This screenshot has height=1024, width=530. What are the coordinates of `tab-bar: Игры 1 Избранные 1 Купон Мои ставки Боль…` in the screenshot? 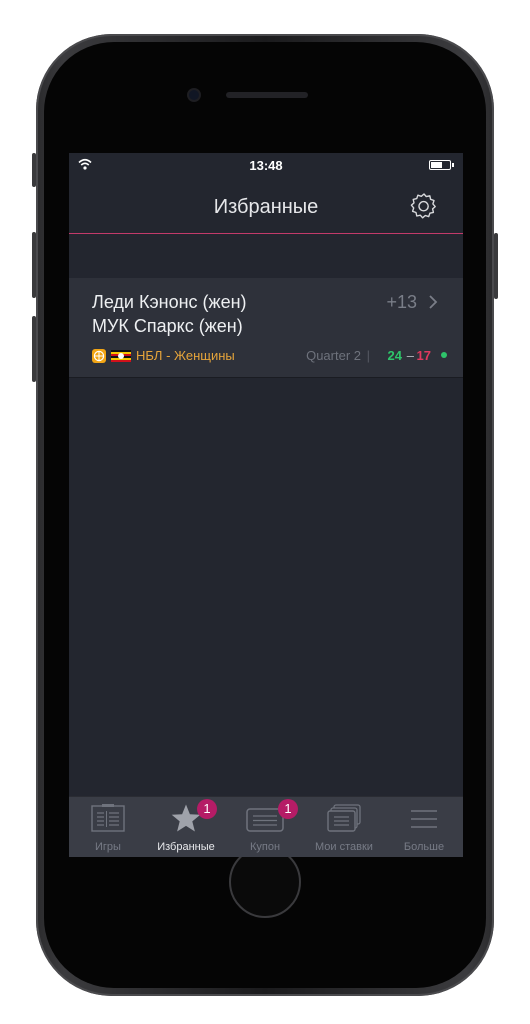 It's located at (266, 826).